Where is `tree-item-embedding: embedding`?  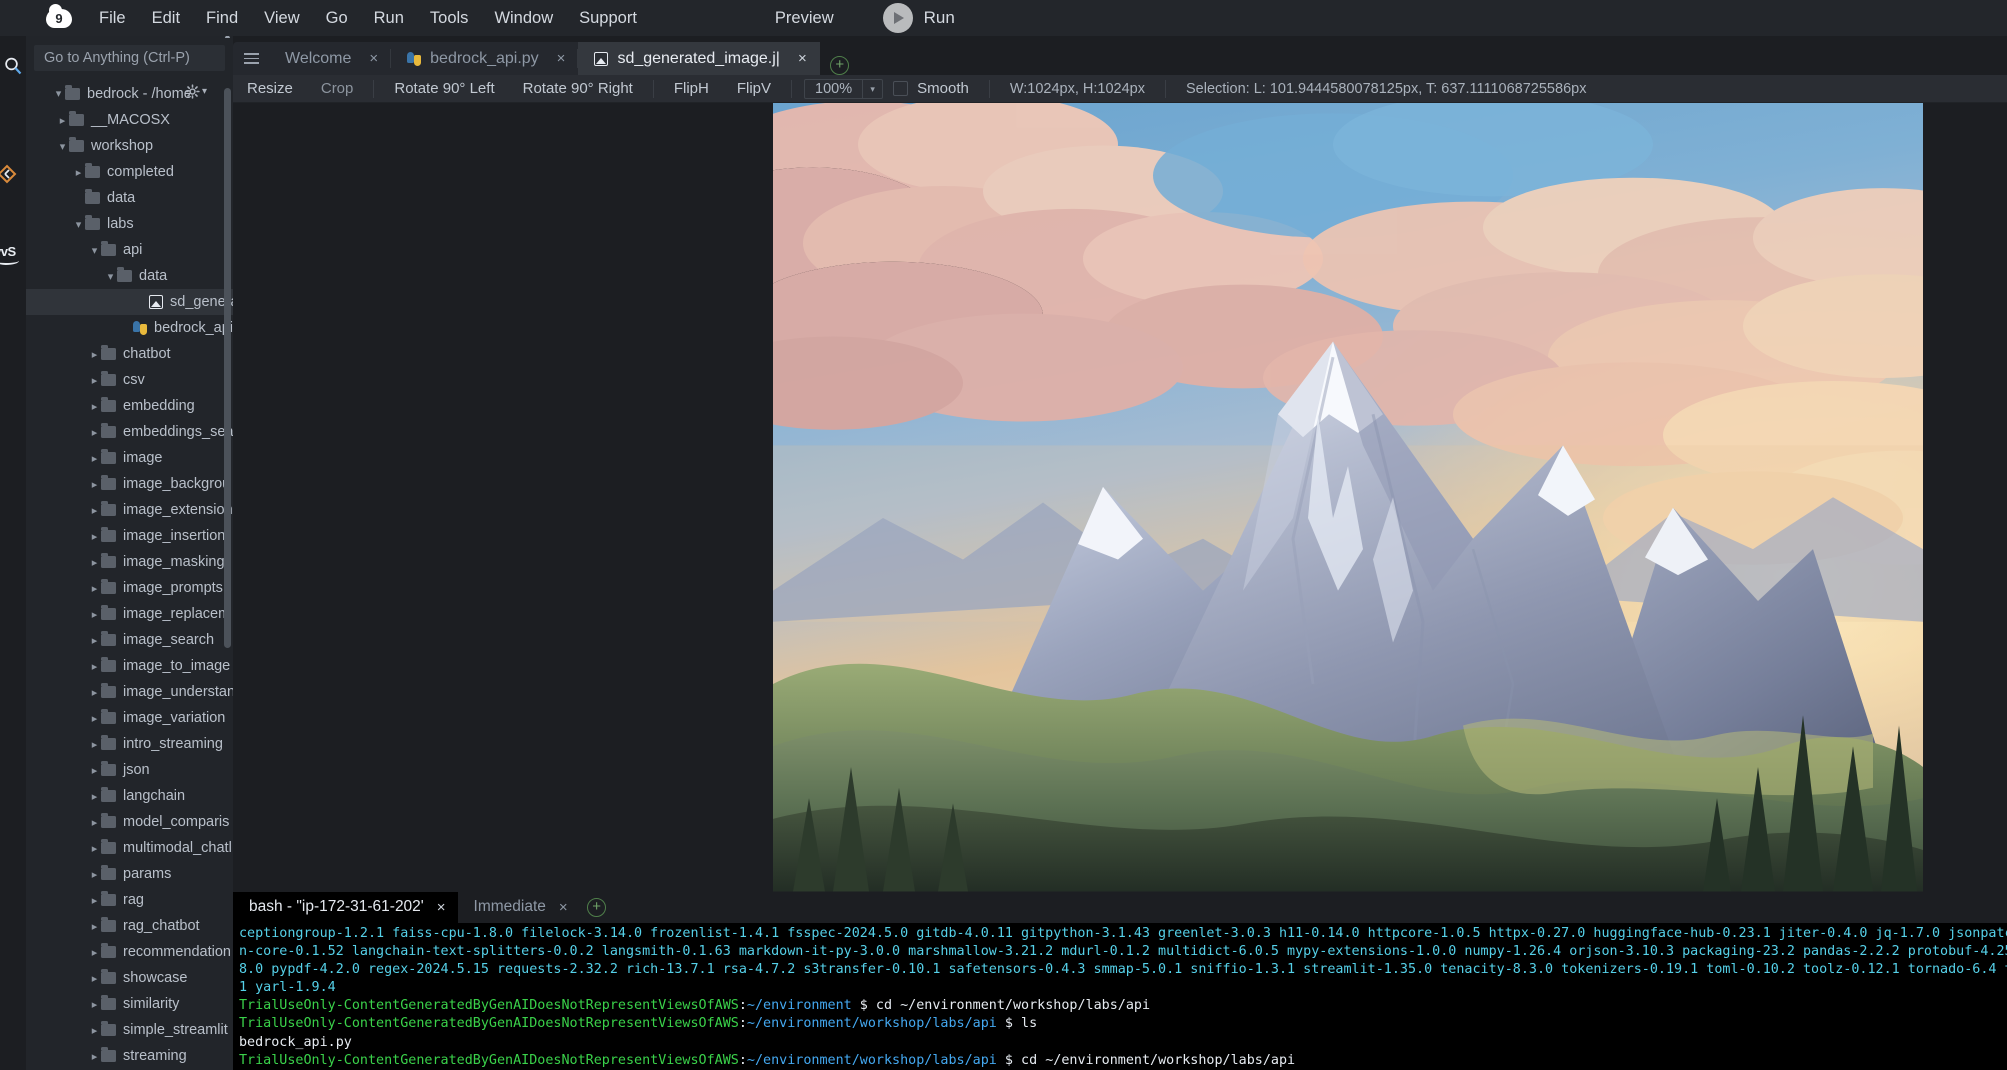 tree-item-embedding: embedding is located at coordinates (129, 406).